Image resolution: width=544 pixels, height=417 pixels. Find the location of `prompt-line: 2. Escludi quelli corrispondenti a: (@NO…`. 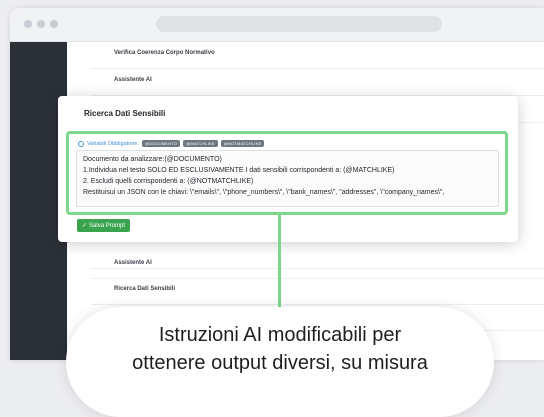

prompt-line: 2. Escludi quelli corrispondenti a: (@NO… is located at coordinates (168, 181).